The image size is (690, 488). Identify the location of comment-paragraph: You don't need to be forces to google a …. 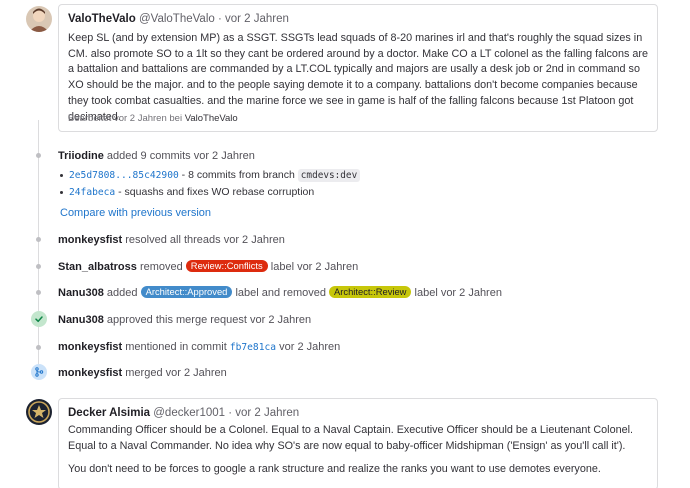
(334, 469).